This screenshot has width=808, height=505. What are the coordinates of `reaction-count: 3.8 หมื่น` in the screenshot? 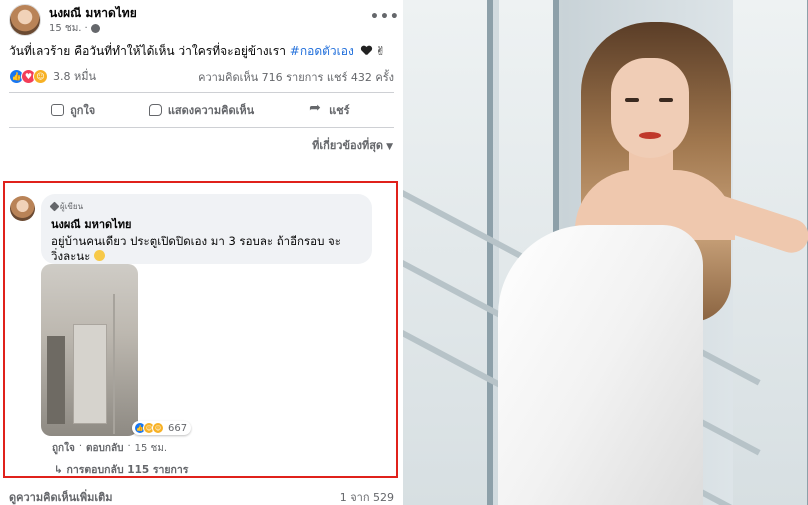 It's located at (75, 76).